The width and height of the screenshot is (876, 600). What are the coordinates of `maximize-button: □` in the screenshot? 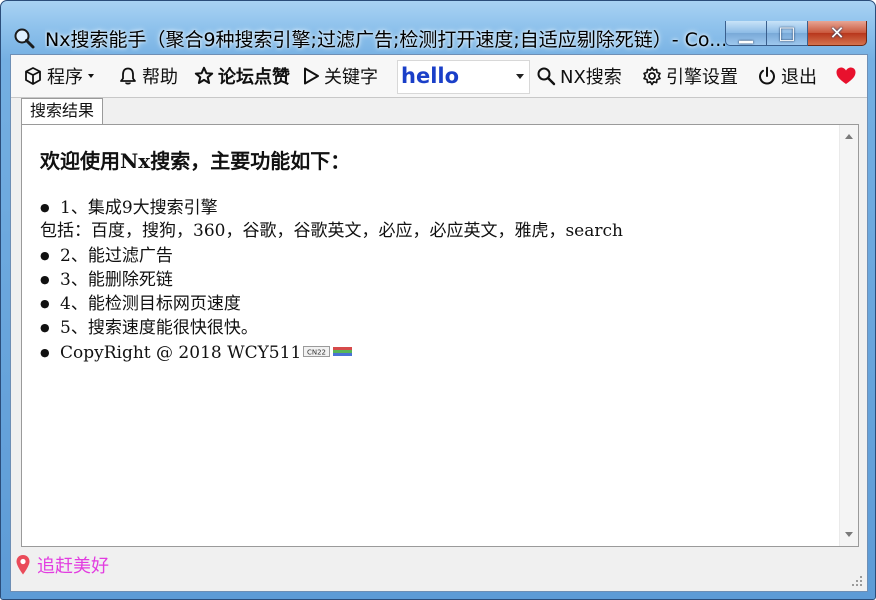 It's located at (787, 33).